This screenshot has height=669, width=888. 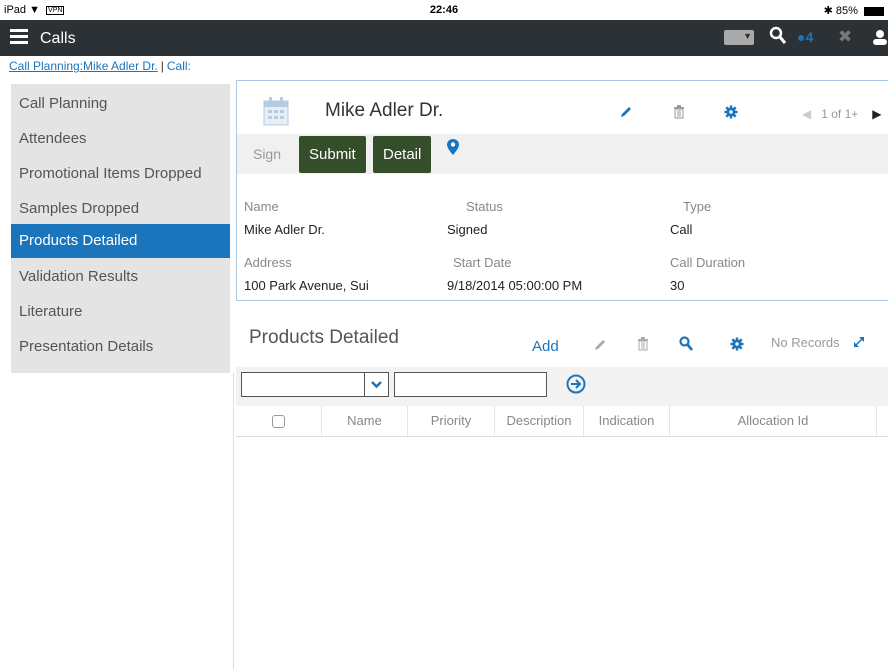 What do you see at coordinates (708, 262) in the screenshot?
I see `call-duration-label: Call Duration` at bounding box center [708, 262].